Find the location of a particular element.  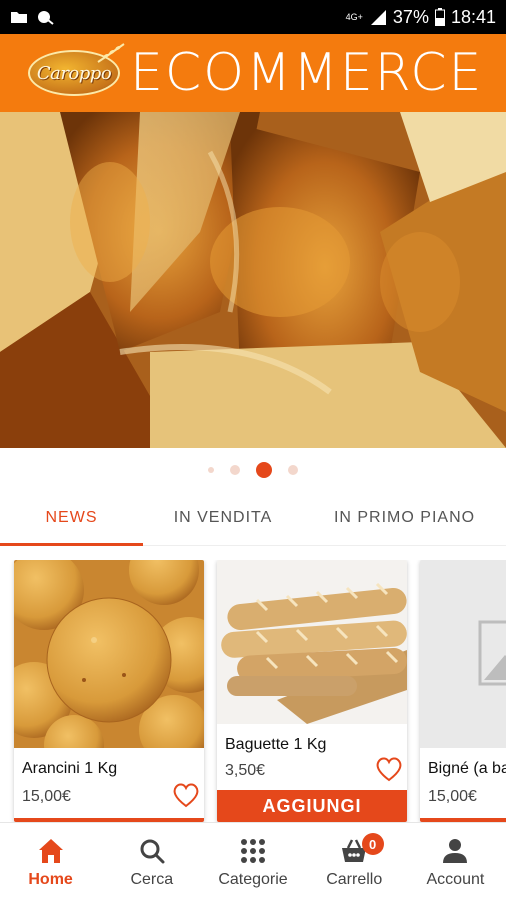

product-card: Arancini 1 Kg 15,00€ is located at coordinates (109, 691).